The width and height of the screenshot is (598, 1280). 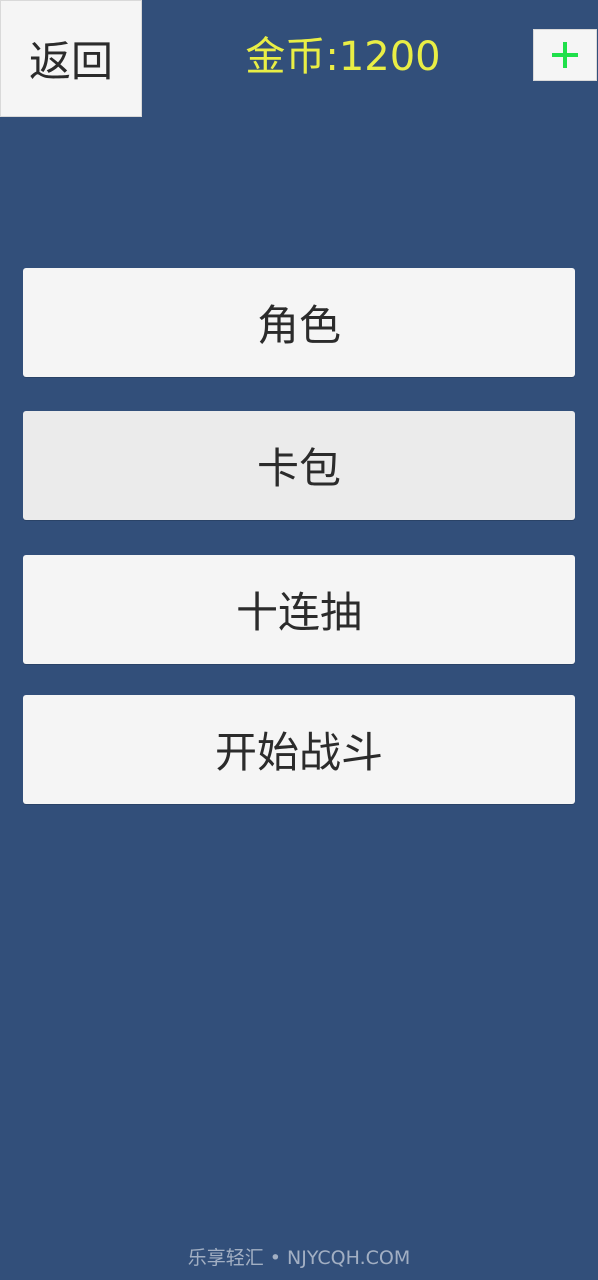 I want to click on watermark: 乐享轻汇 • NJYCQH.COM, so click(x=299, y=1258).